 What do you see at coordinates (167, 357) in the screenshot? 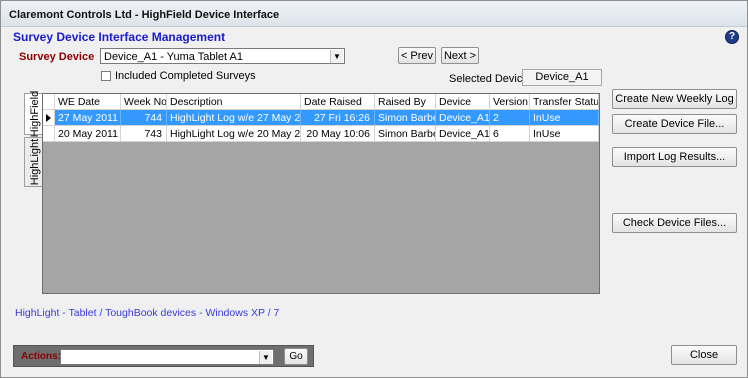
I see `actions-select: ▼` at bounding box center [167, 357].